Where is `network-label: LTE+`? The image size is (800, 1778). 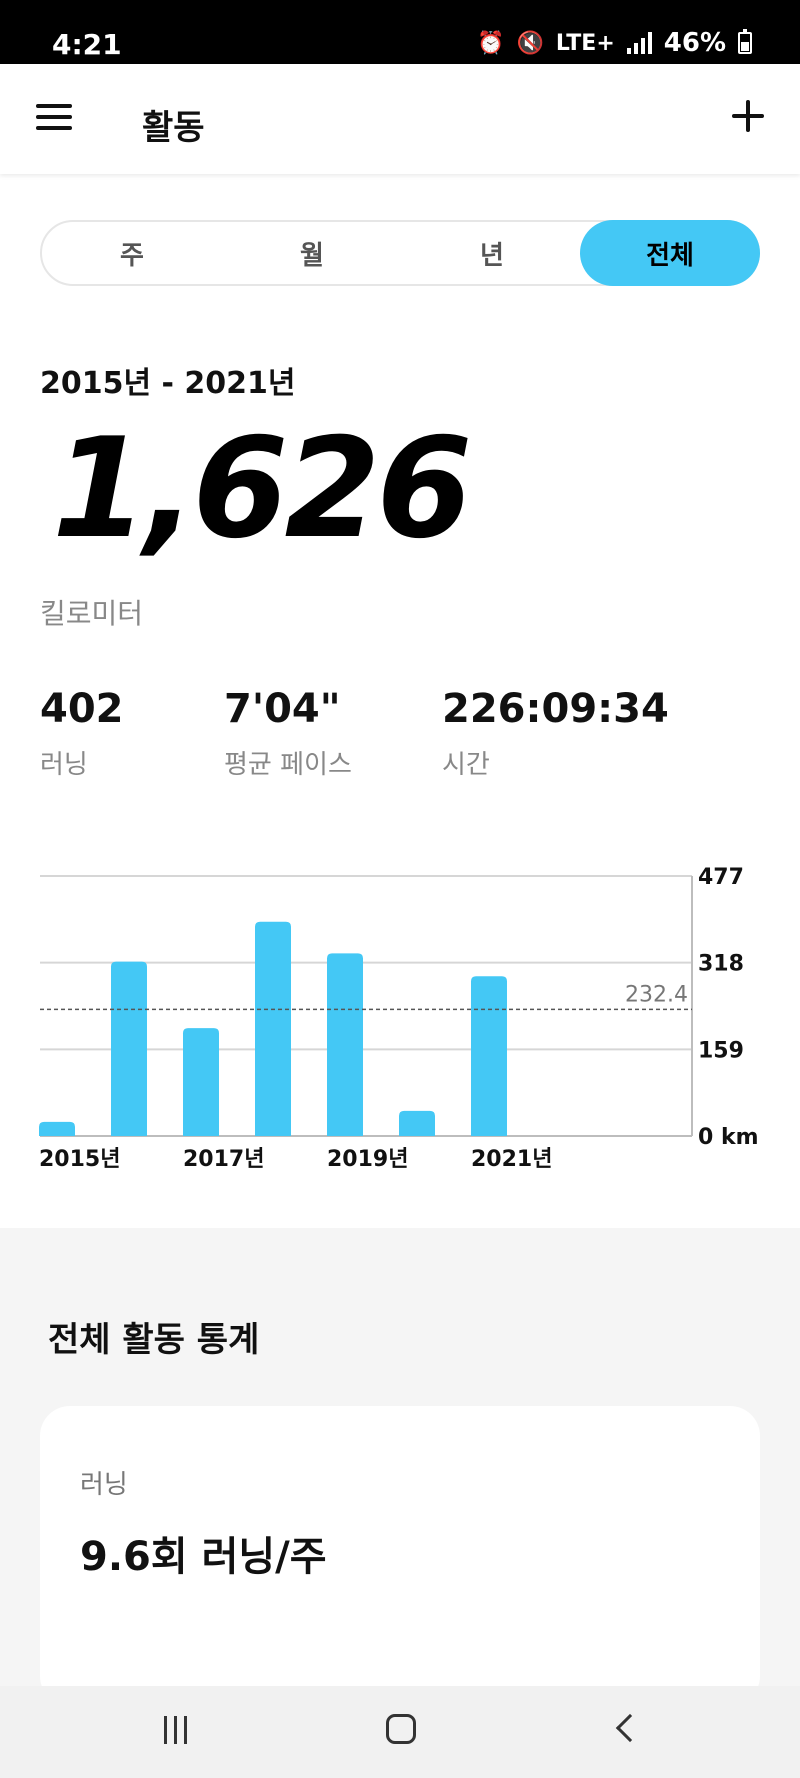
network-label: LTE+ is located at coordinates (585, 43).